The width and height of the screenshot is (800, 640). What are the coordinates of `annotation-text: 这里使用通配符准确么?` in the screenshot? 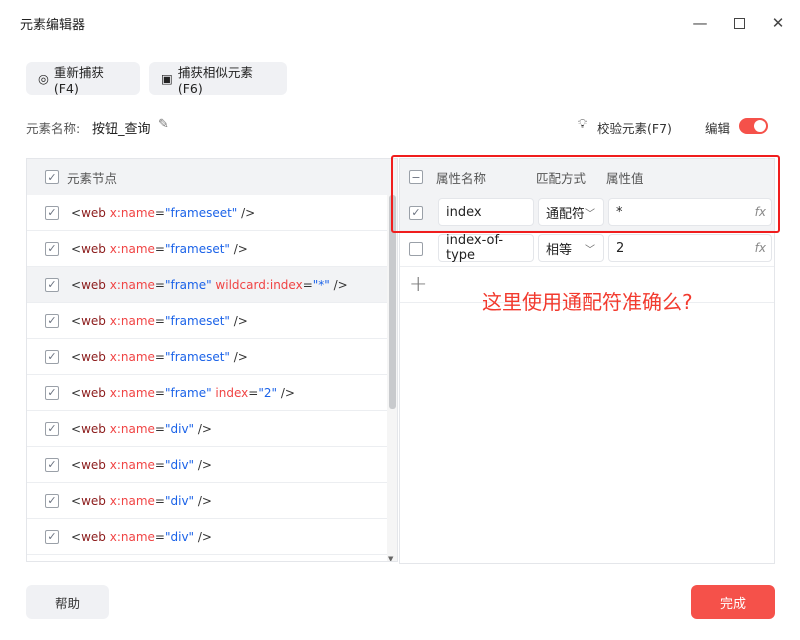 It's located at (587, 302).